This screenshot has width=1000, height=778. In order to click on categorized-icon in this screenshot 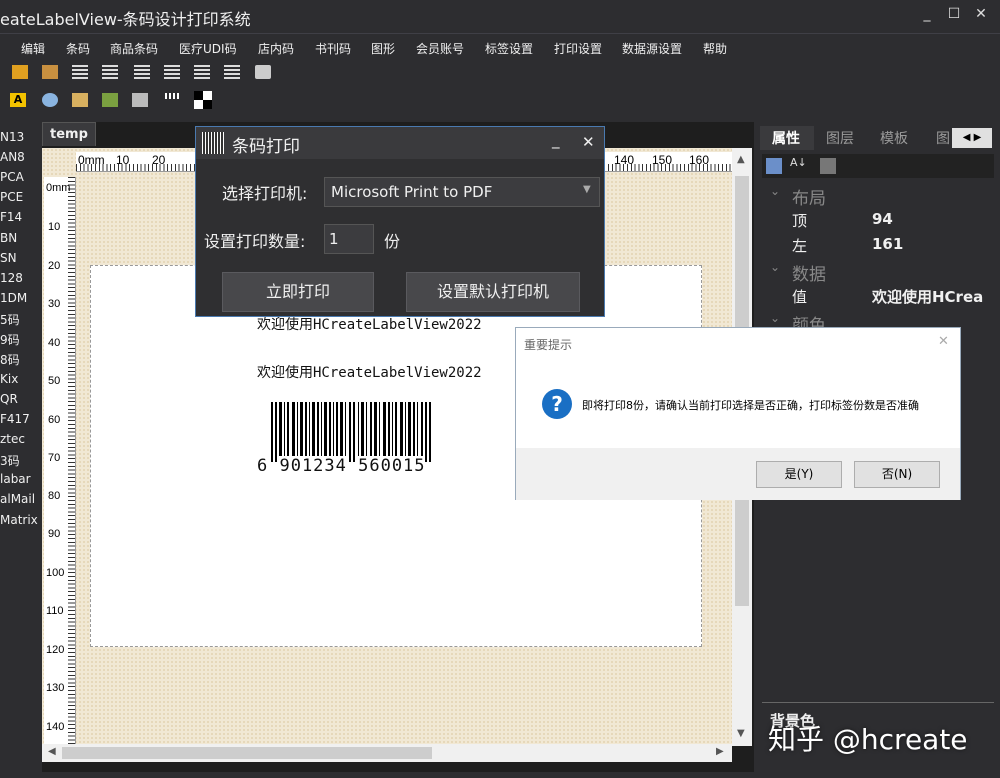, I will do `click(774, 166)`.